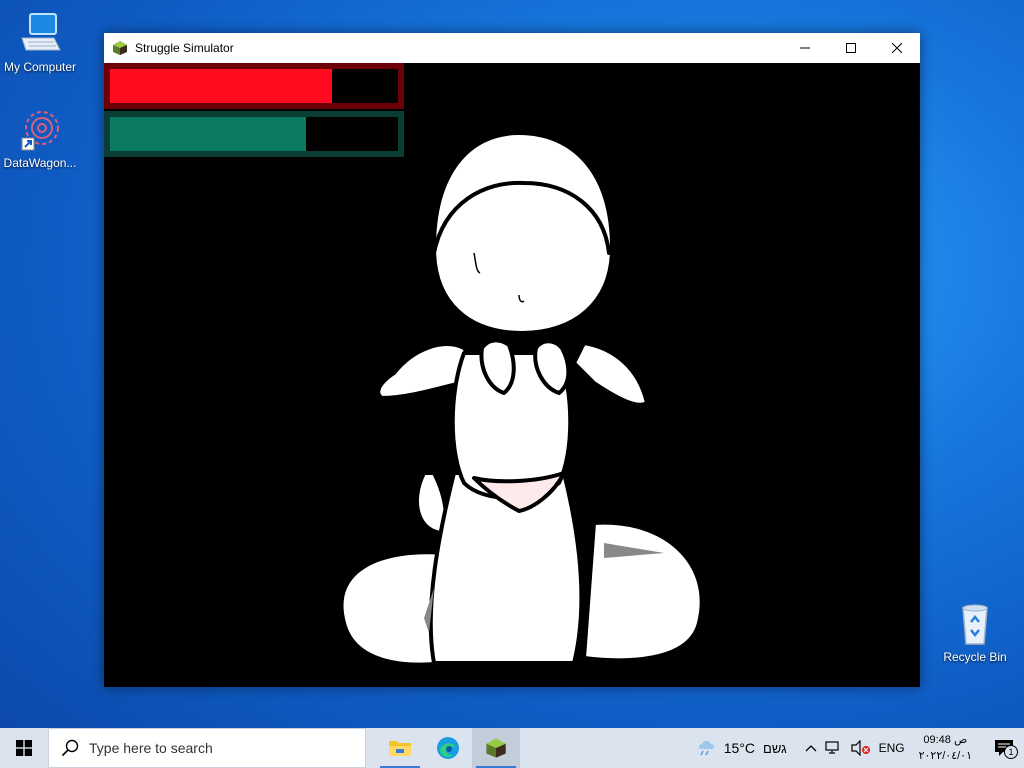  I want to click on system-tray: 15°C גשם ENG 09:48 ص ٢٠٢٢/٠٤/٠١ 1, so click(858, 748).